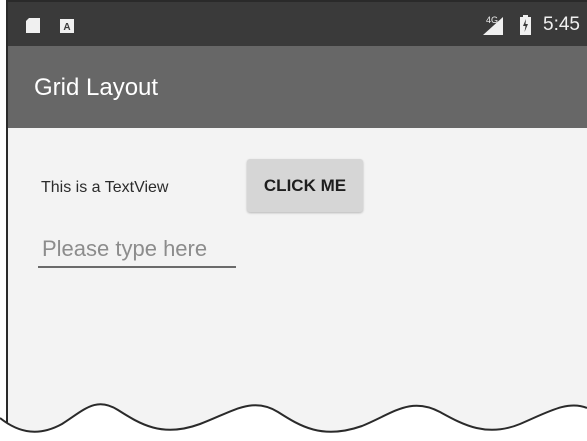  I want to click on signal-icon, so click(493, 26).